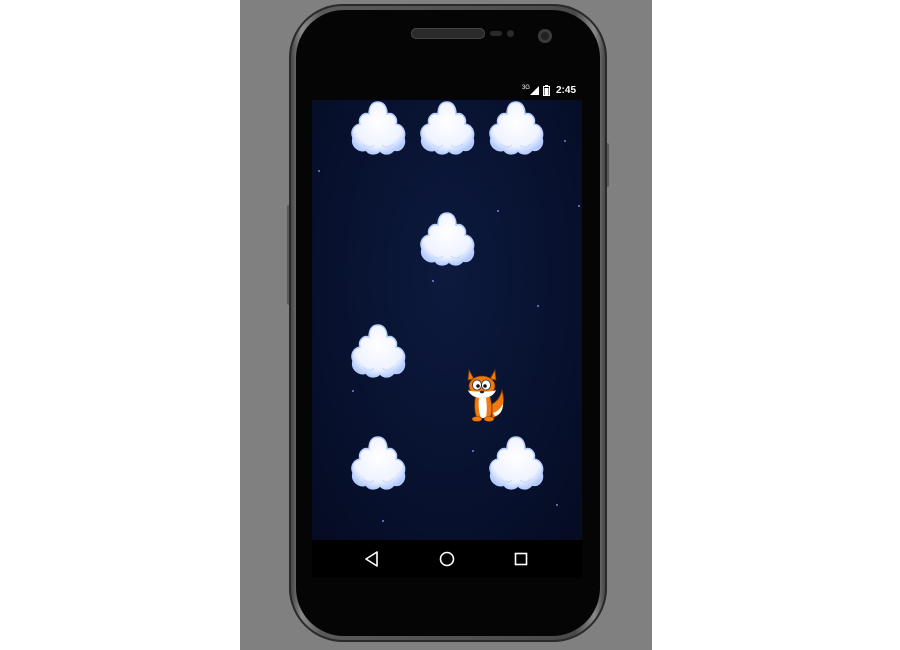 The width and height of the screenshot is (900, 650). I want to click on recents-button-icon, so click(521, 559).